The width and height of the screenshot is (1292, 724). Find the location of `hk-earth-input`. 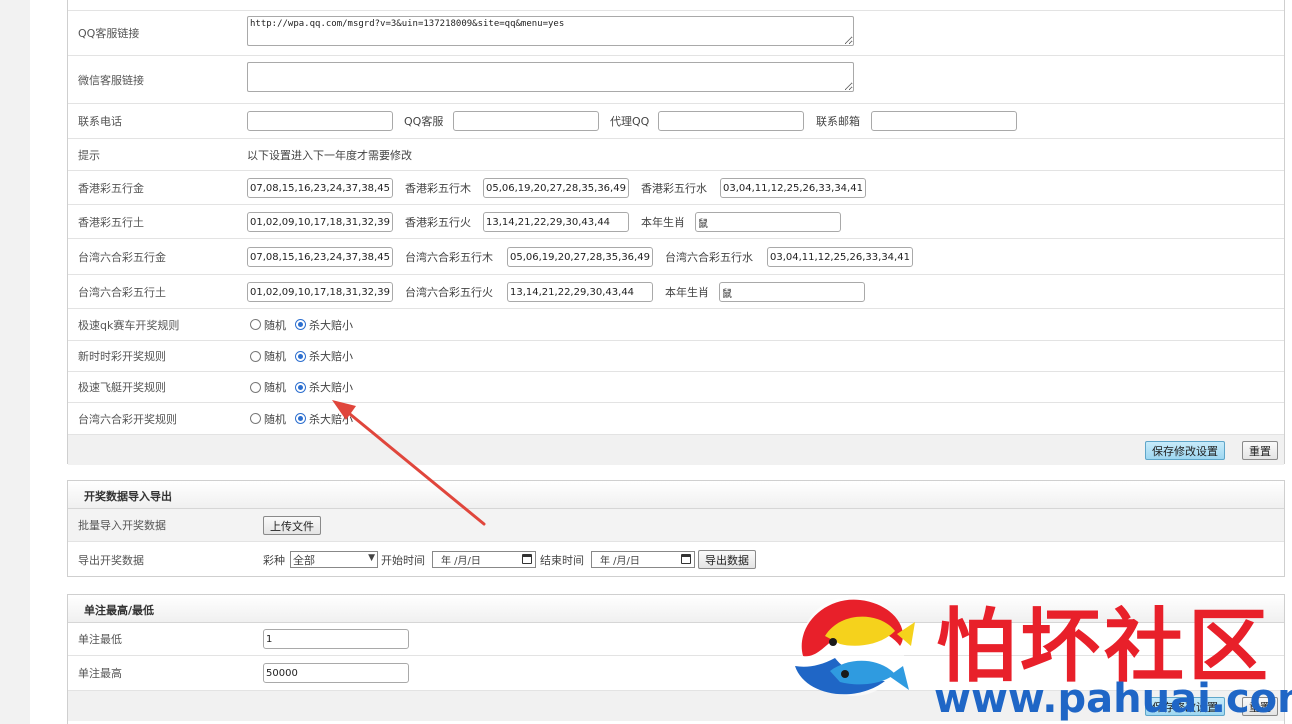

hk-earth-input is located at coordinates (320, 222).